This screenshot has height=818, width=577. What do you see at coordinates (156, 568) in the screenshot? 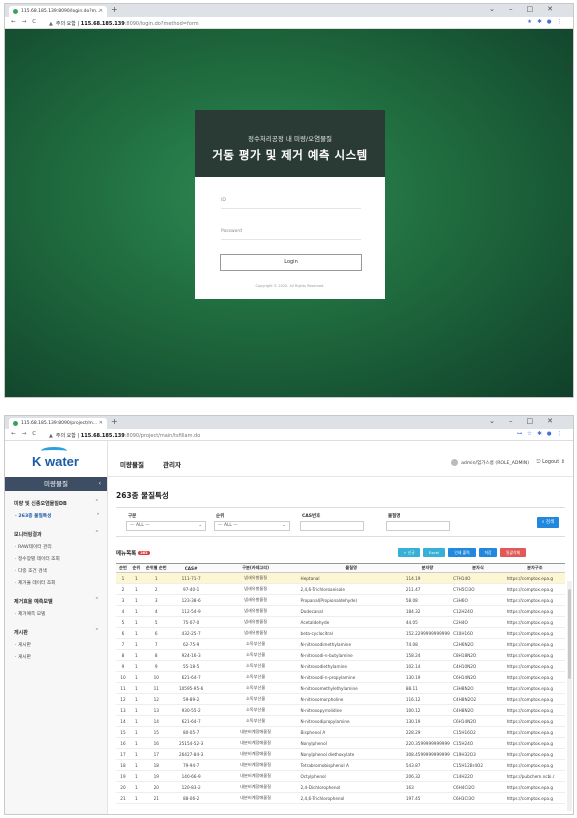
I see `column-header: 순위별 순번` at bounding box center [156, 568].